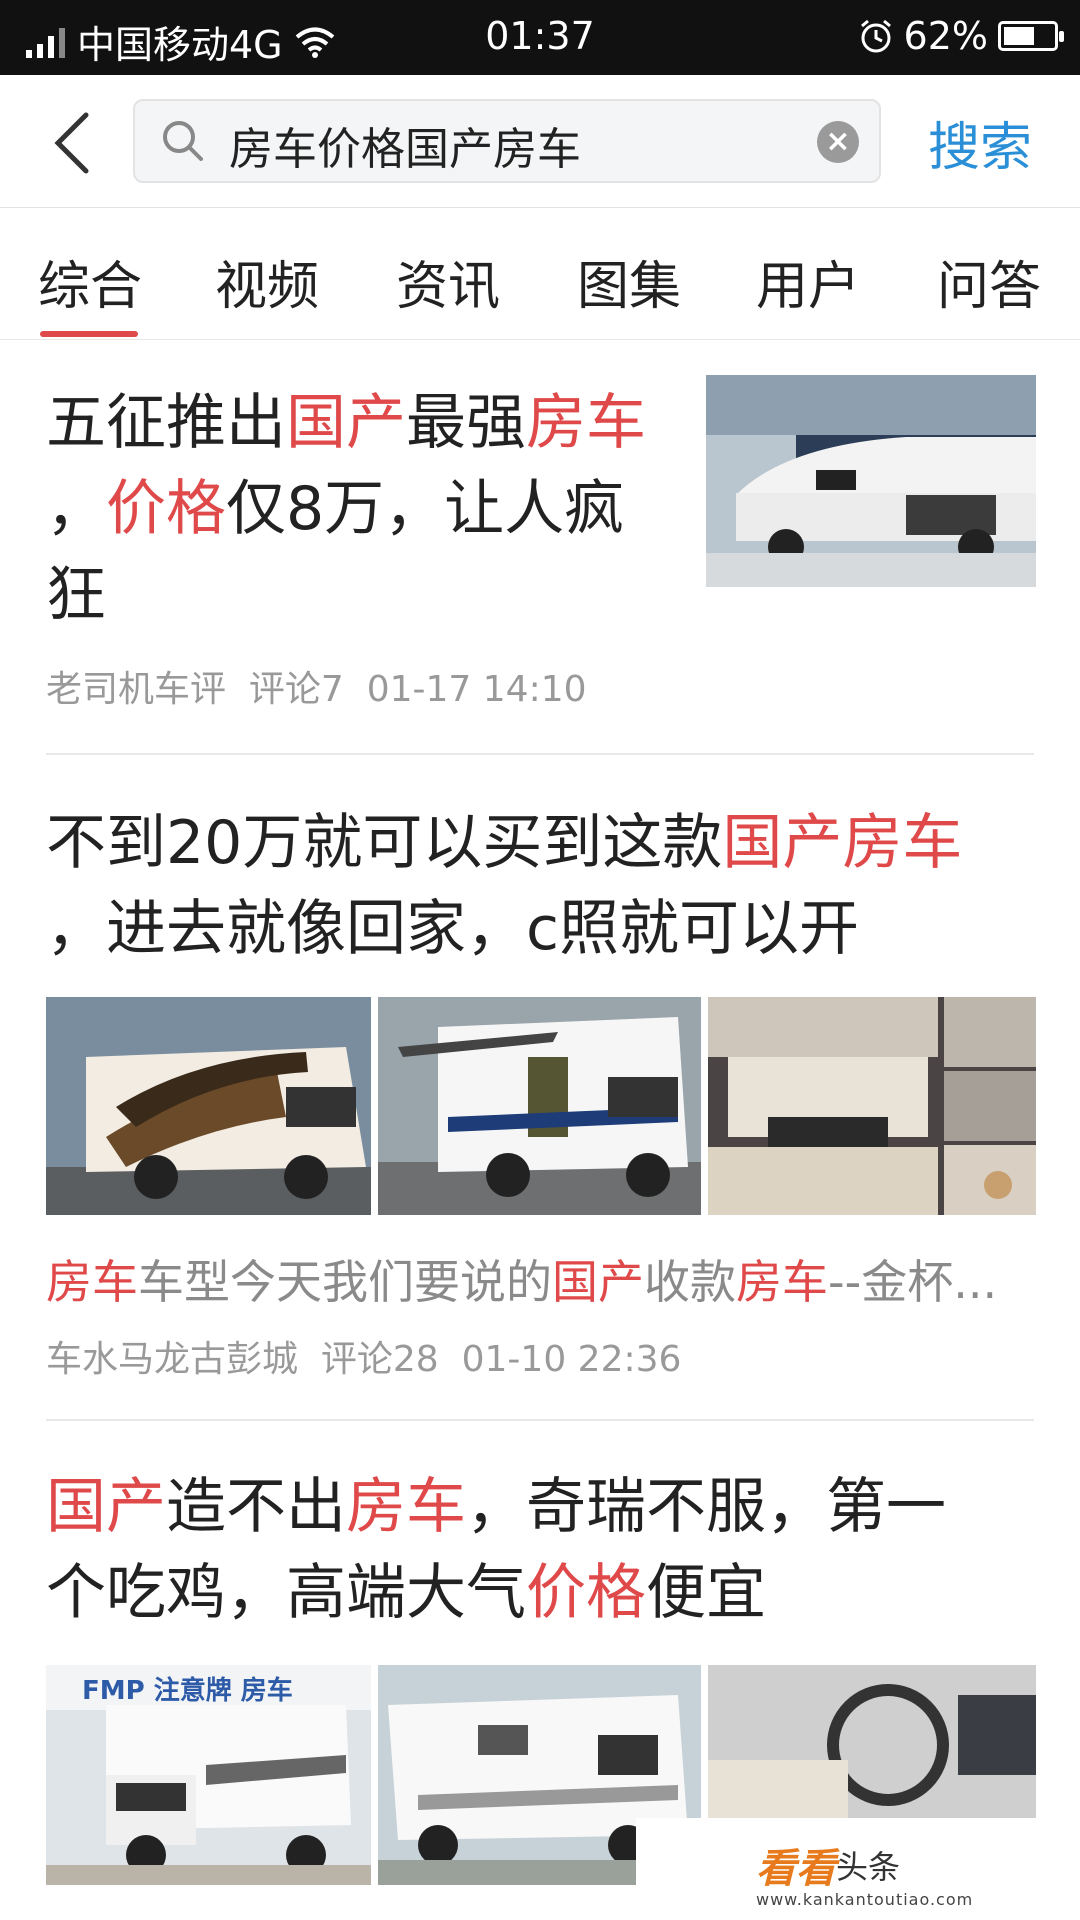 Image resolution: width=1080 pixels, height=1920 pixels. Describe the element at coordinates (980, 142) in the screenshot. I see `search-button: 搜索` at that location.